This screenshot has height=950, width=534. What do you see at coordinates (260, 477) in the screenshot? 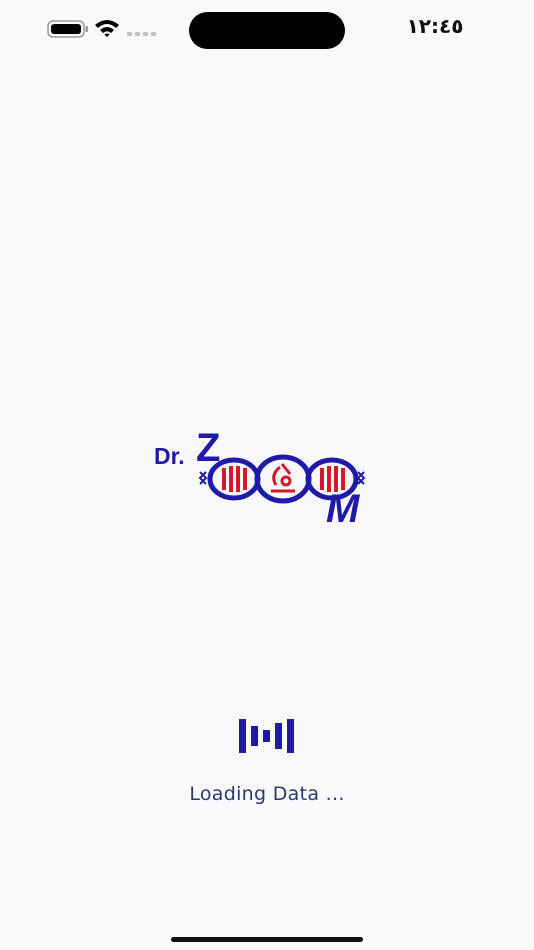
I see `dr-zoom-logo: Dr. Z M` at bounding box center [260, 477].